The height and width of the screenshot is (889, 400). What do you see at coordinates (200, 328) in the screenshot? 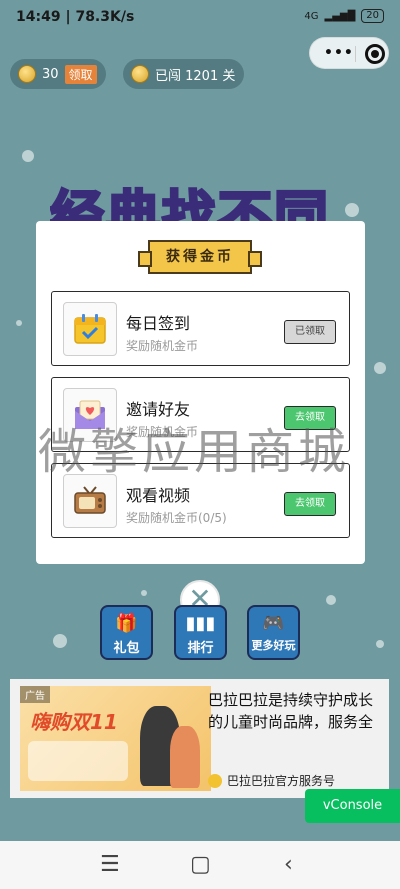
I see `task-daily-checkin: 每日签到 奖励随机金币 已领取` at bounding box center [200, 328].